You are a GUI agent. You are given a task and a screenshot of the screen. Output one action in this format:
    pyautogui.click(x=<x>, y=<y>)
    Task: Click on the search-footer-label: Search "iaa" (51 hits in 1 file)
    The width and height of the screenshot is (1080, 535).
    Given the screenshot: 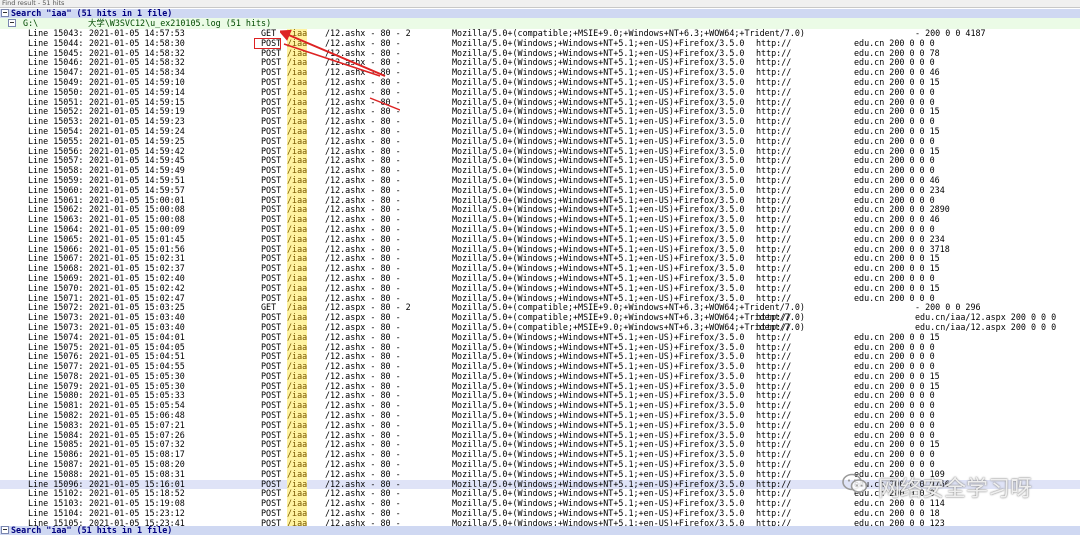 What is the action you would take?
    pyautogui.click(x=92, y=530)
    